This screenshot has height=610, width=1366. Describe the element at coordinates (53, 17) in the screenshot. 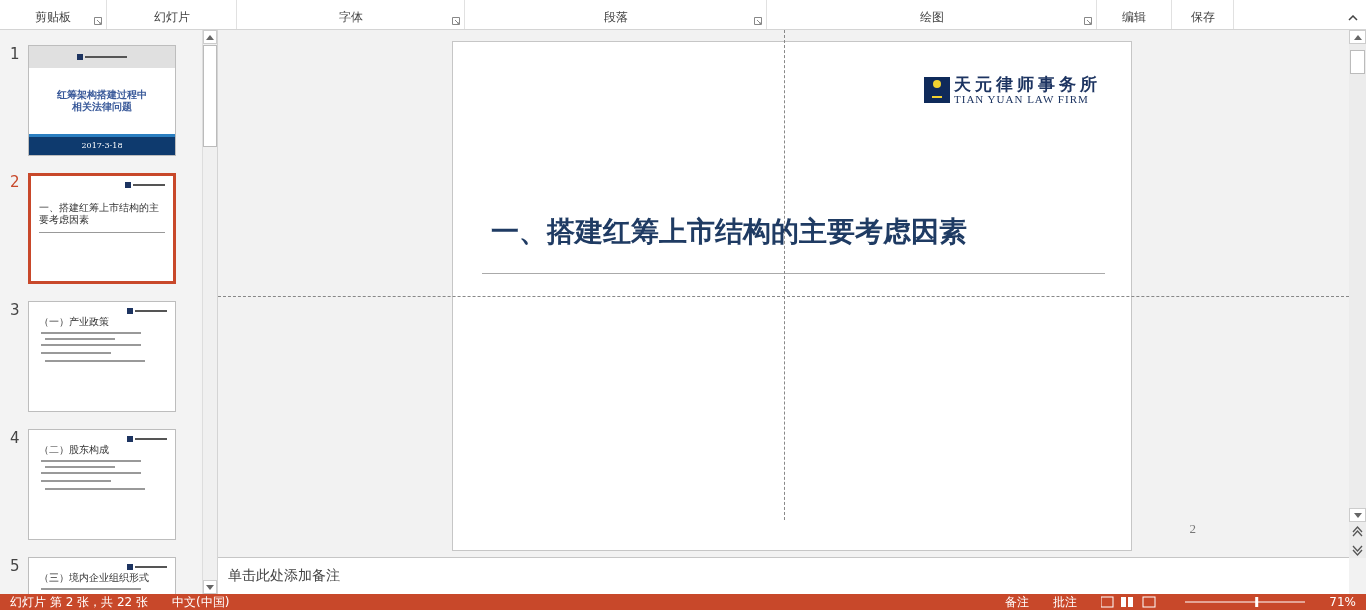

I see `group-label: 剪贴板` at that location.